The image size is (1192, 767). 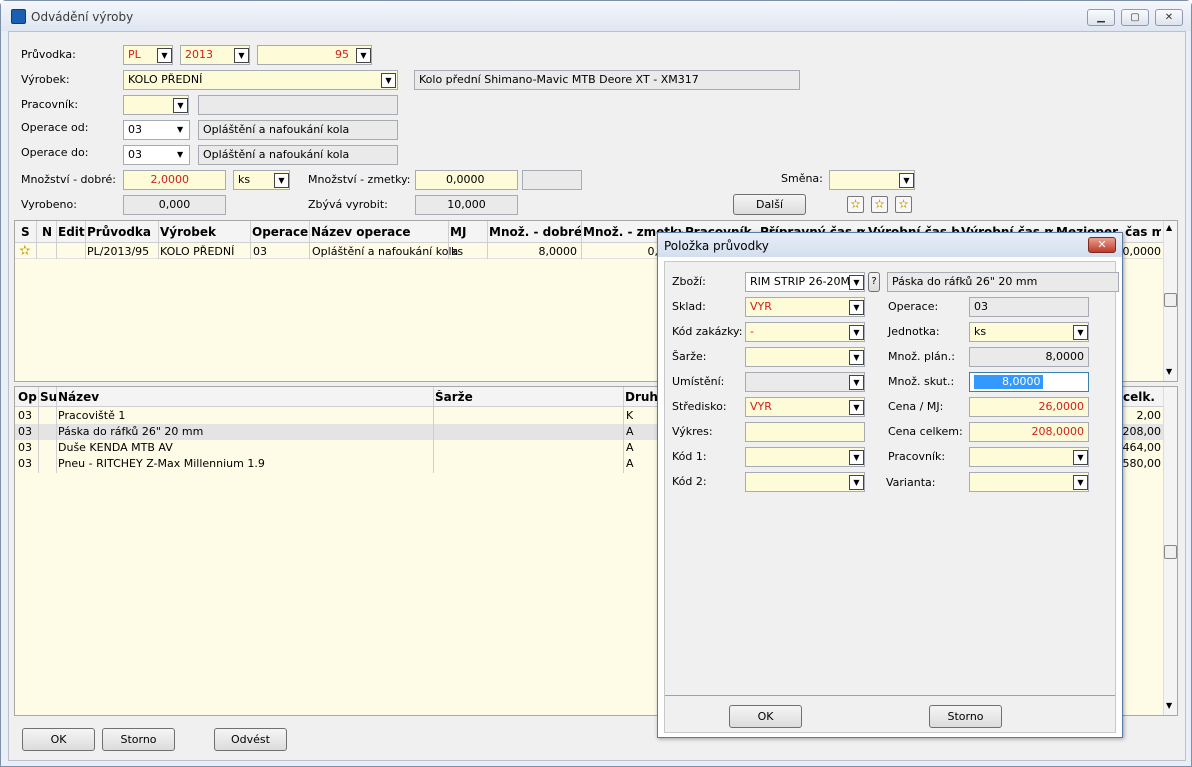 I want to click on umisteni-field, so click(x=805, y=382).